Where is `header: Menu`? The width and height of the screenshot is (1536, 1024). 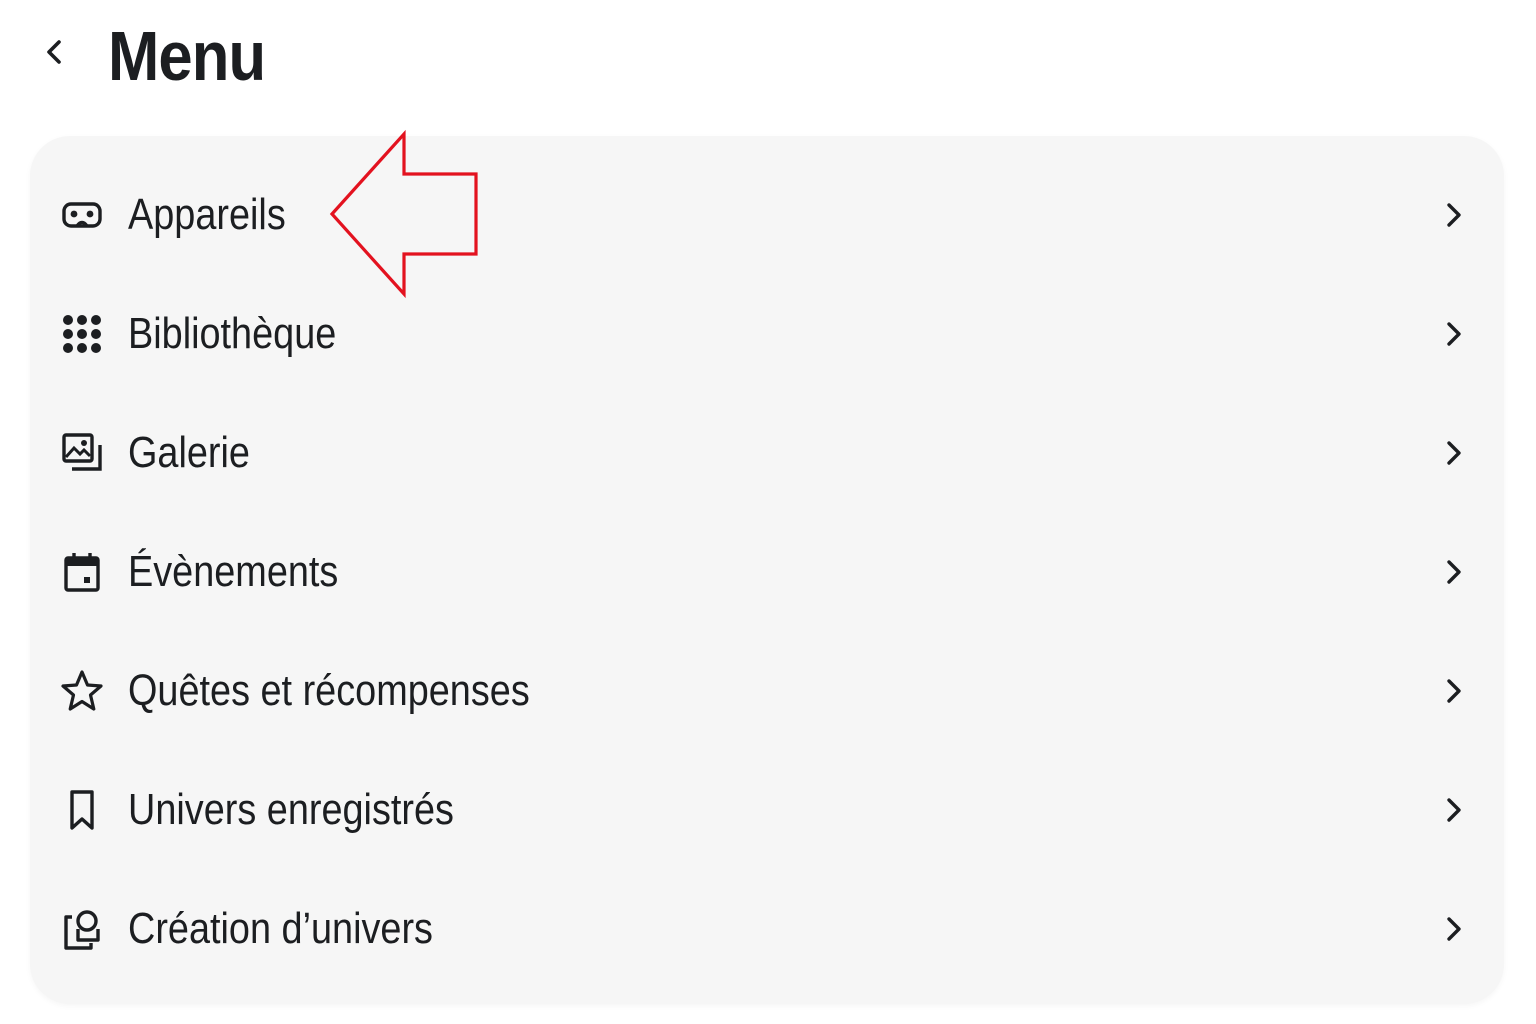
header: Menu is located at coordinates (768, 55).